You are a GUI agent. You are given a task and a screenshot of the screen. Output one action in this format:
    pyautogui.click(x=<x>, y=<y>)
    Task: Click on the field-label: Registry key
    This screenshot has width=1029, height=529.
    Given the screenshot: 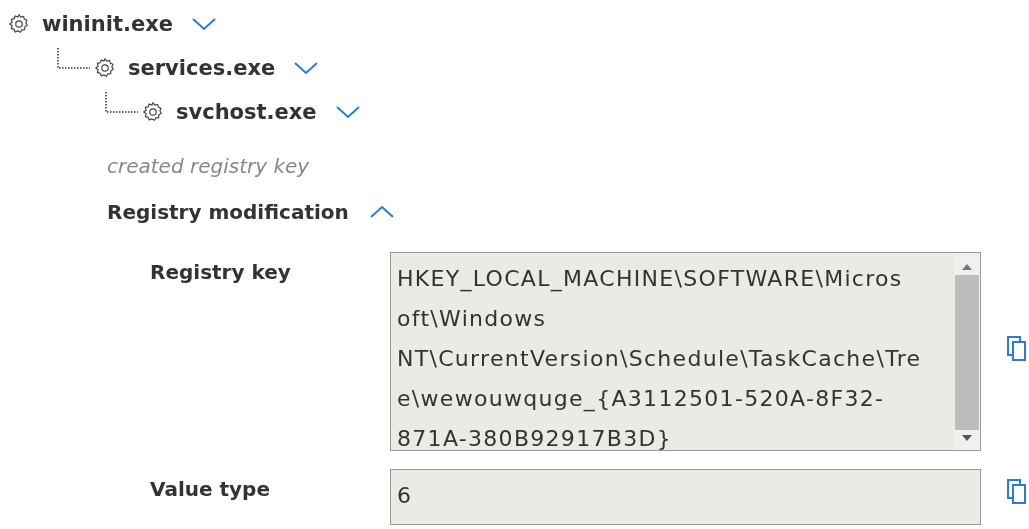 What is the action you would take?
    pyautogui.click(x=221, y=271)
    